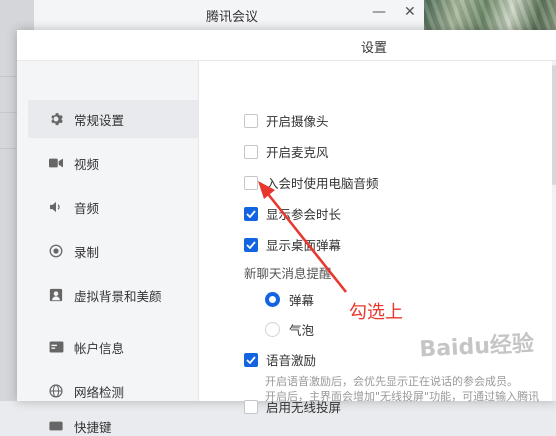 The height and width of the screenshot is (436, 556). I want to click on option-voice-incentive: 语音激励, so click(280, 359).